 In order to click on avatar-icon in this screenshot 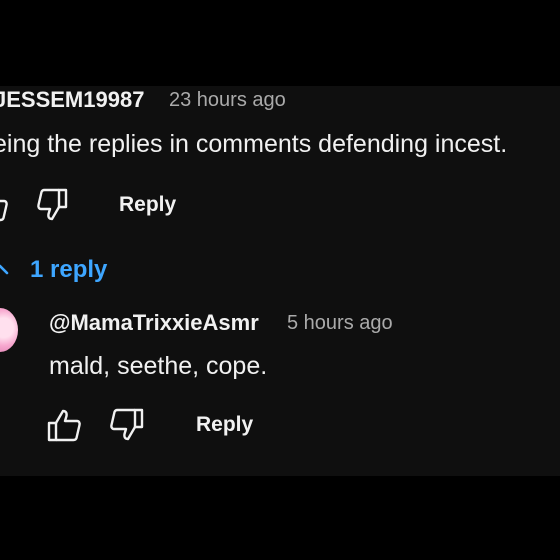, I will do `click(9, 330)`.